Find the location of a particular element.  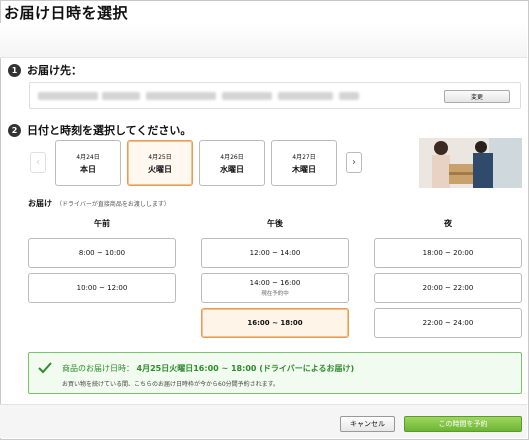

slot-time: 16:00 ~ 18:00 is located at coordinates (275, 323).